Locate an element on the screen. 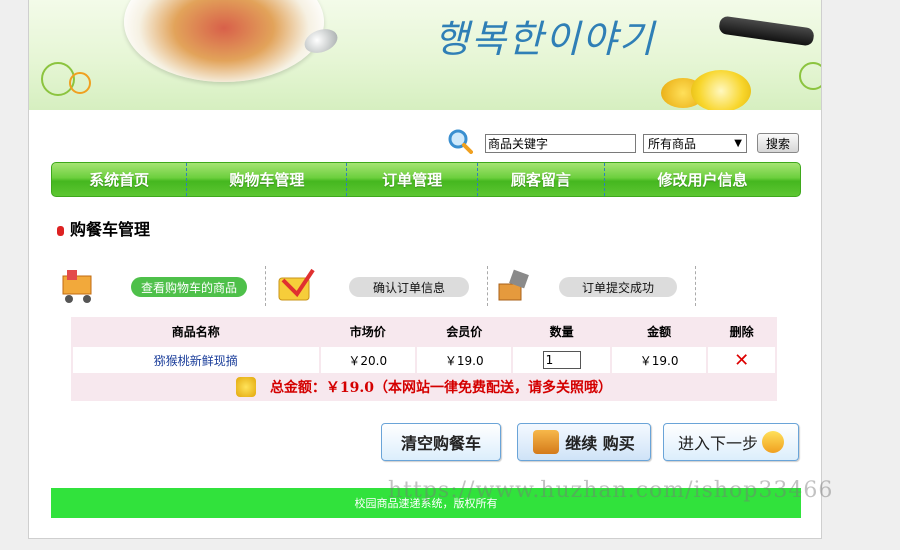 This screenshot has height=550, width=900. table-row: 猕猴桃新鲜现摘 ￥20.0 ￥19.0 ￥19.0 ✕ is located at coordinates (424, 360).